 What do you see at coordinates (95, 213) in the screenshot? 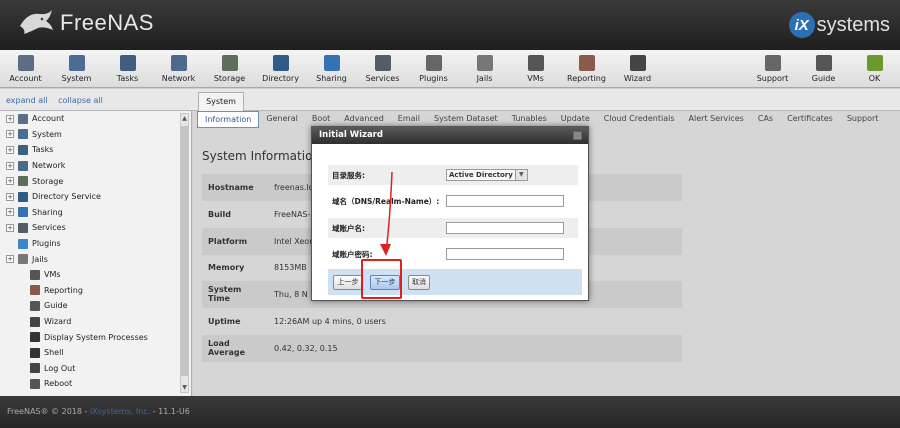
I see `sidebar-item-sharing: + Sharing` at bounding box center [95, 213].